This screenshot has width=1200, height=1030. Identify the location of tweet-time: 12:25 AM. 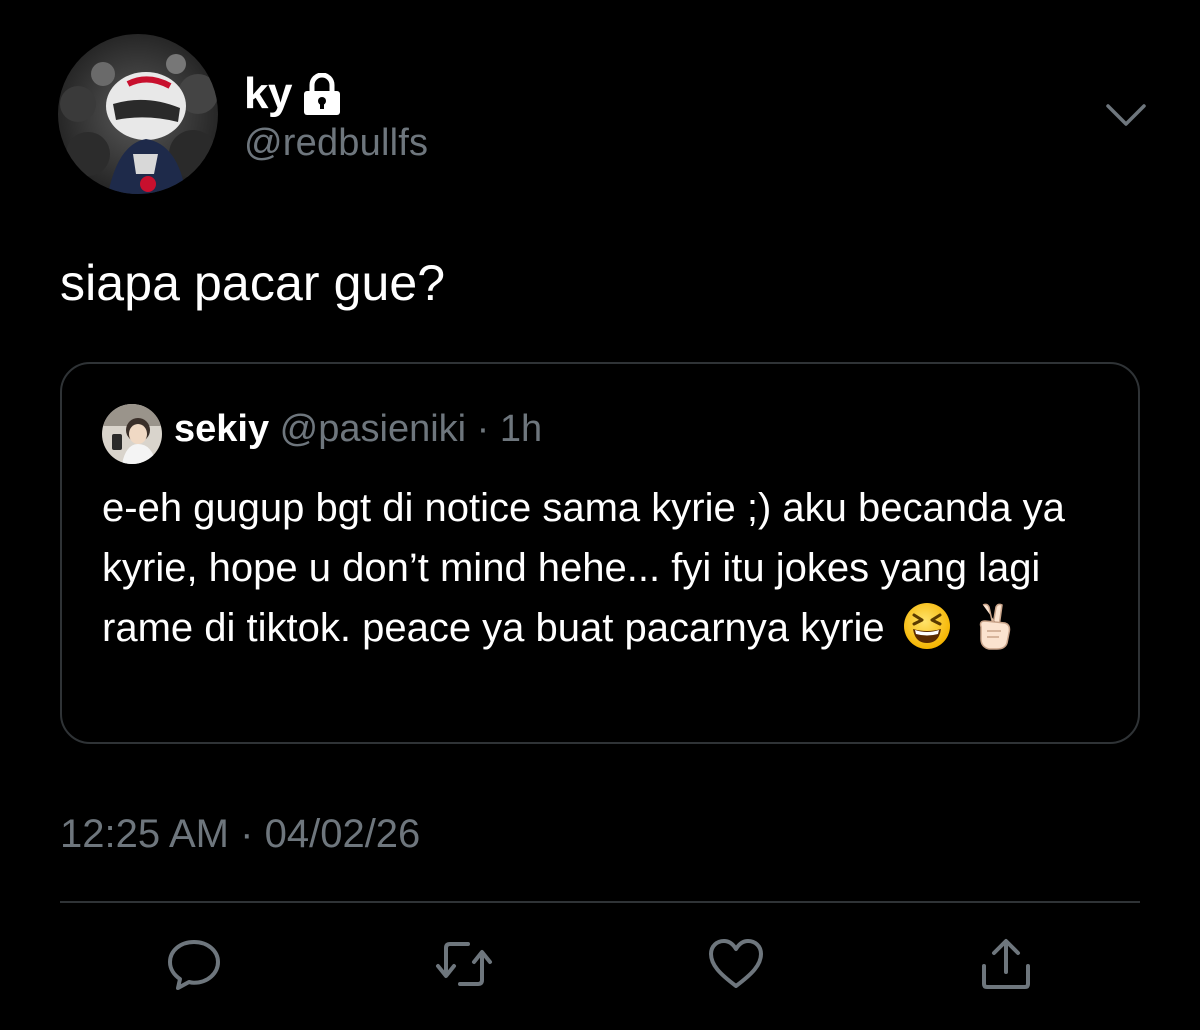
(145, 834).